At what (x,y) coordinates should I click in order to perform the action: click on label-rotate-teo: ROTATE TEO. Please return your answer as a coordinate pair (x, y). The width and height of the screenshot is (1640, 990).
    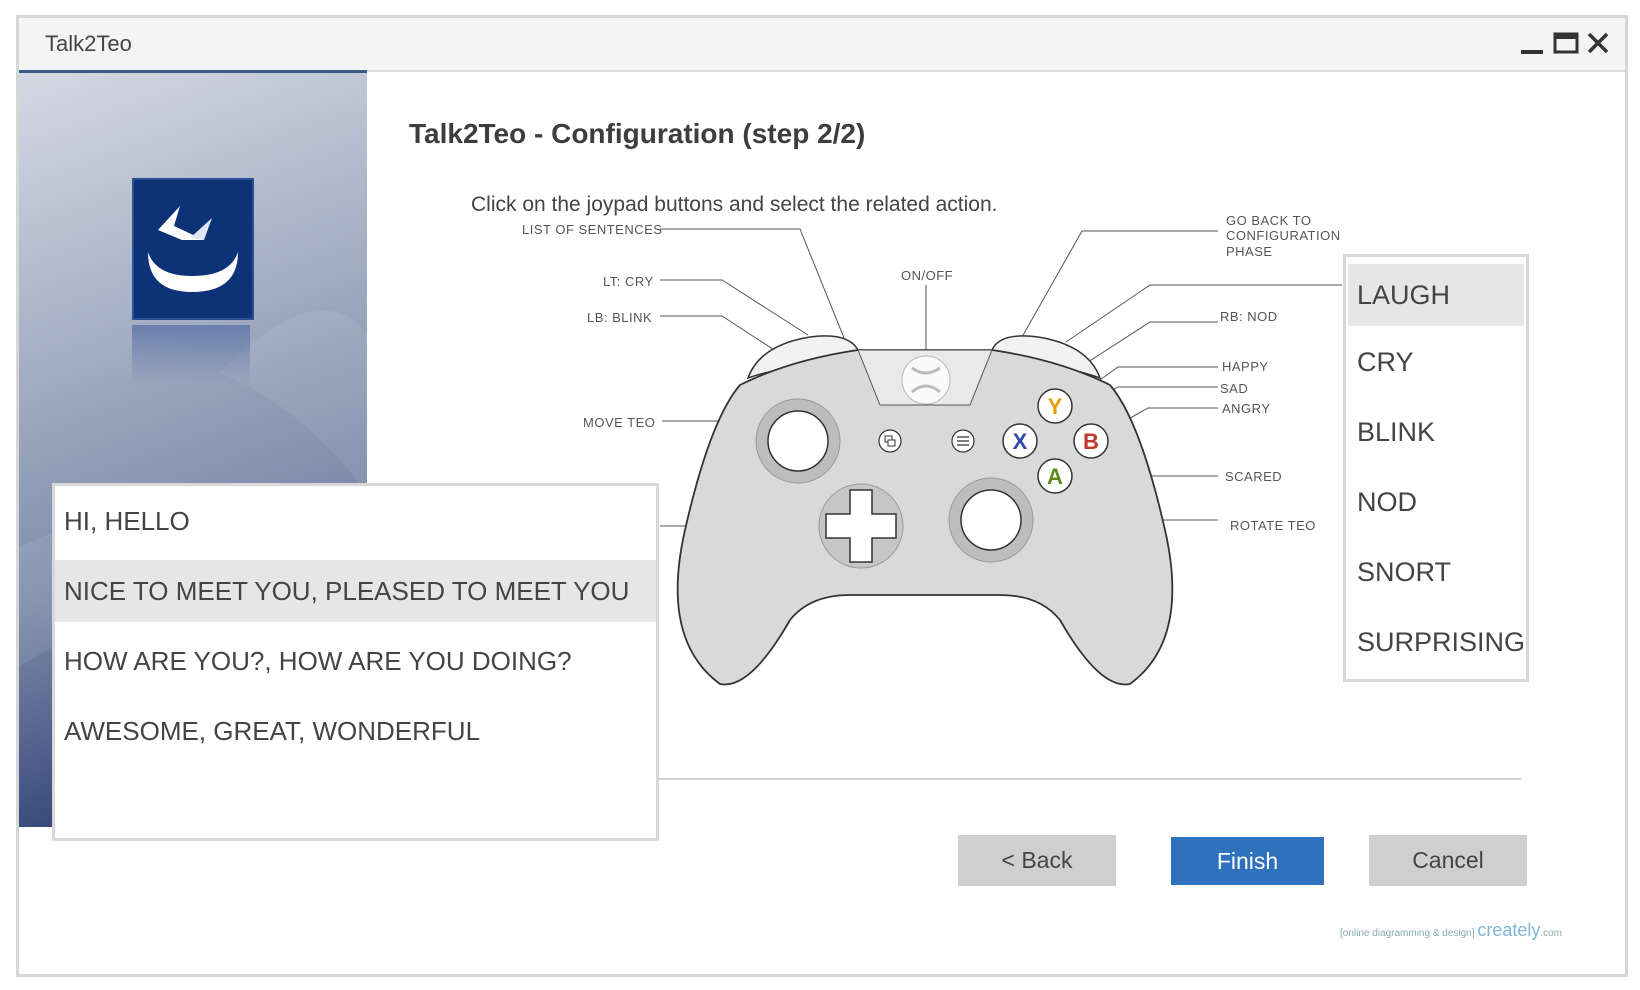
    Looking at the image, I should click on (1273, 525).